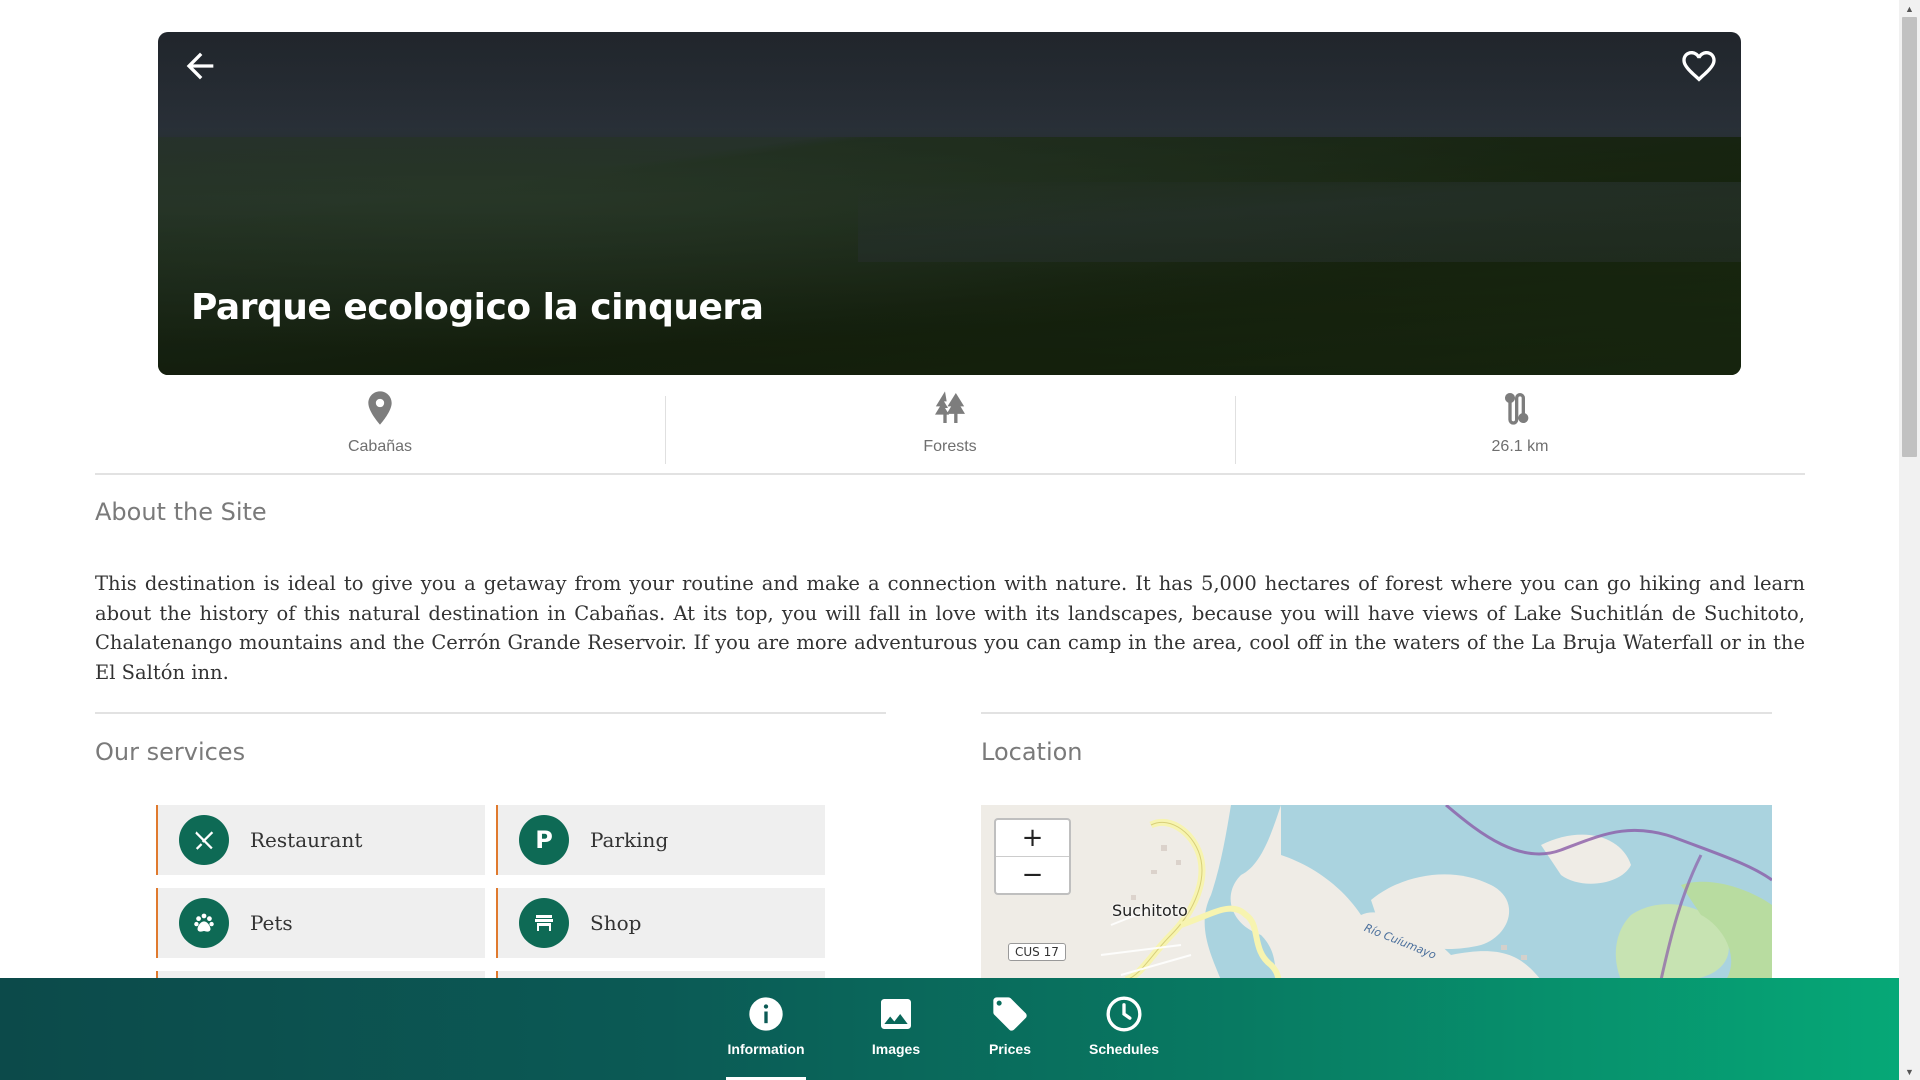 The height and width of the screenshot is (1080, 1920). Describe the element at coordinates (1037, 952) in the screenshot. I see `map-road-label: CUS 17` at that location.